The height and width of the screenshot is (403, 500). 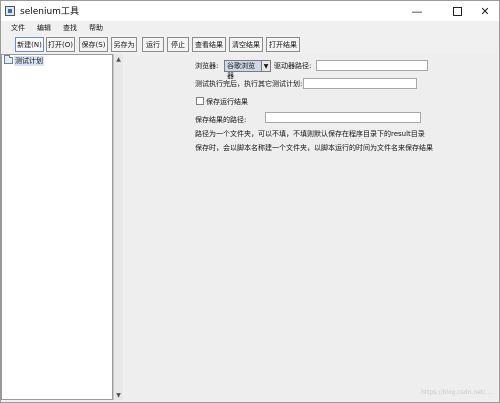 I want to click on save-path-label: 保存结果的路径:, so click(x=221, y=120).